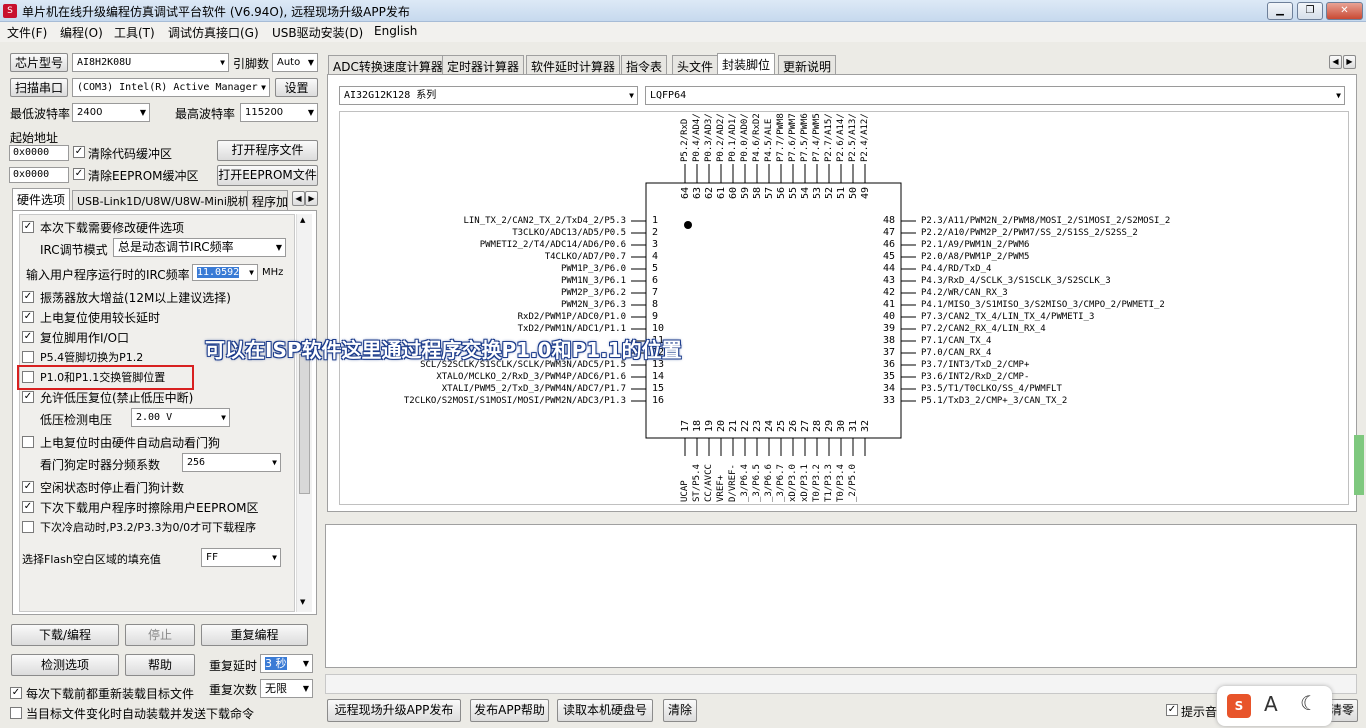 The height and width of the screenshot is (728, 1366). I want to click on pin-number: 55, so click(793, 193).